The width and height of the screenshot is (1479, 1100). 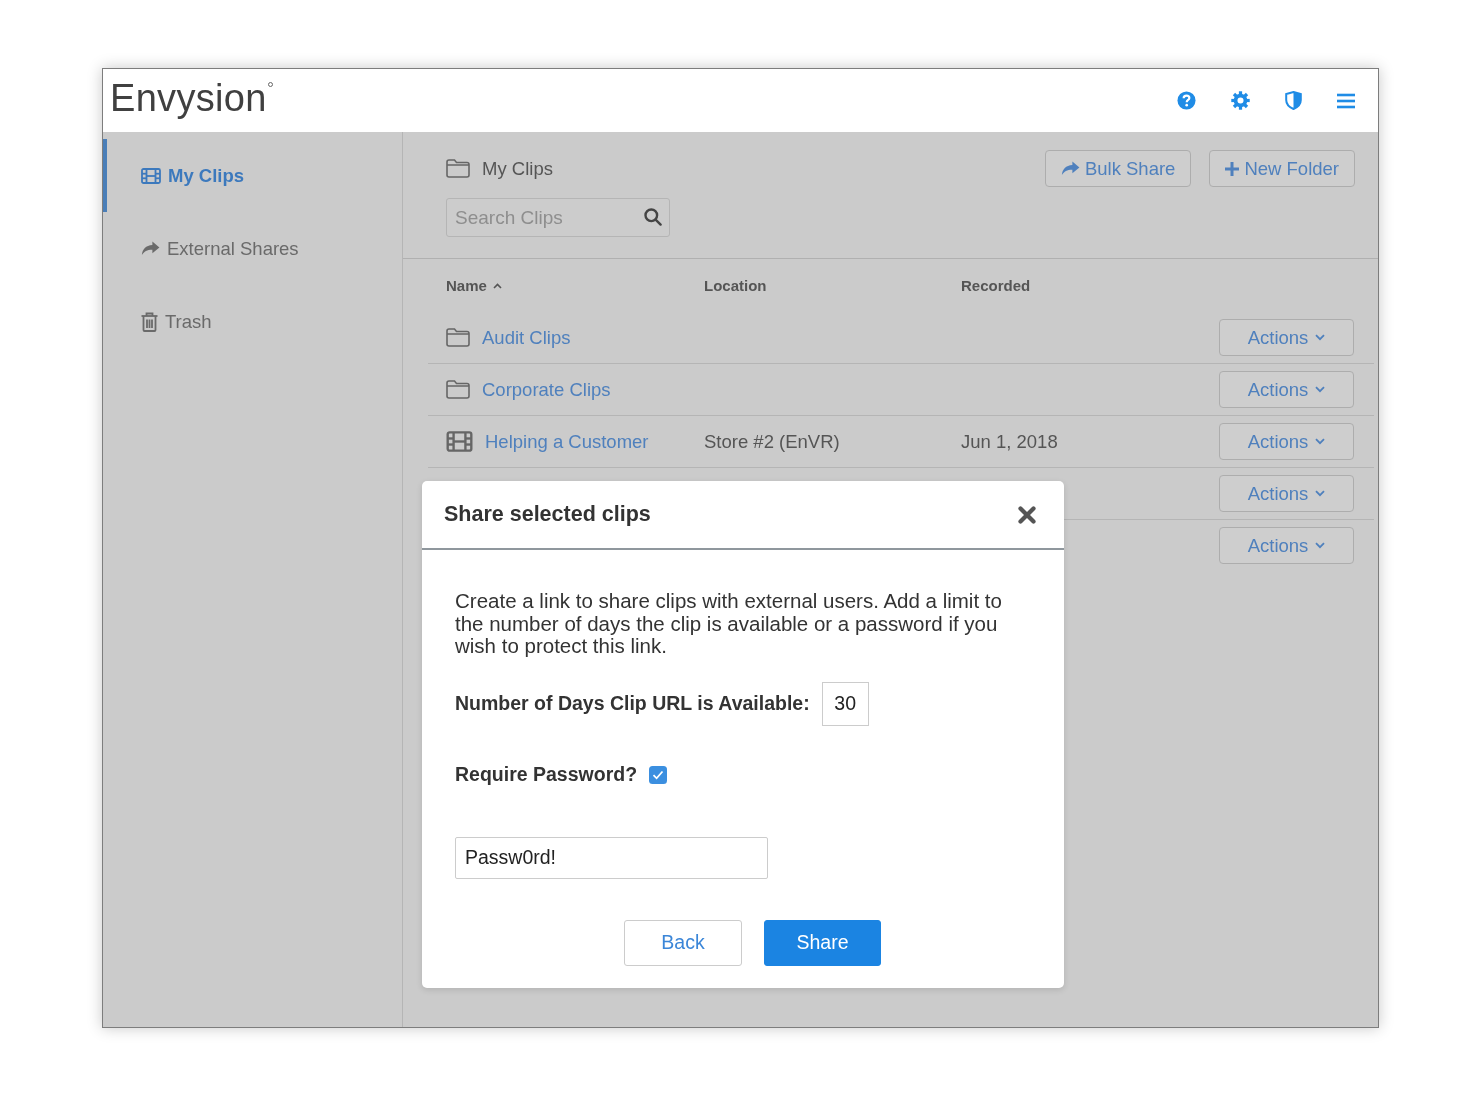 What do you see at coordinates (517, 168) in the screenshot?
I see `breadcrumb-text: My Clips` at bounding box center [517, 168].